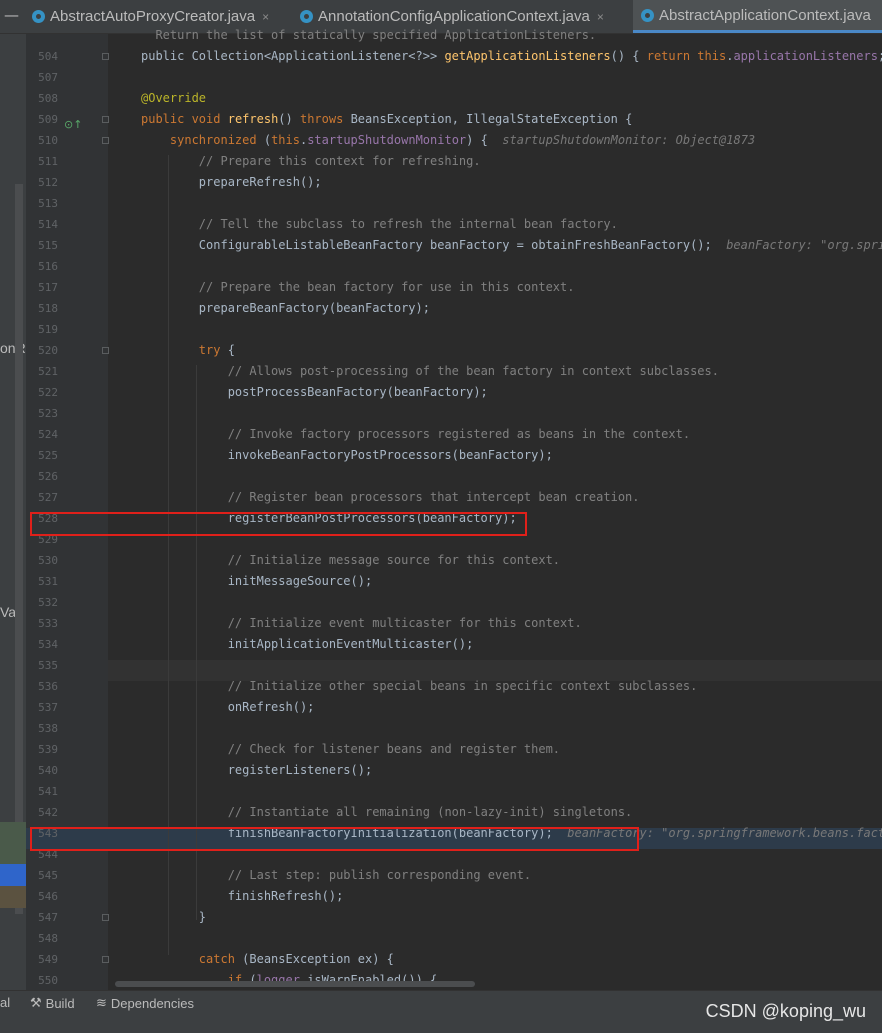 This screenshot has width=882, height=1033. I want to click on line-number: 513, so click(42, 203).